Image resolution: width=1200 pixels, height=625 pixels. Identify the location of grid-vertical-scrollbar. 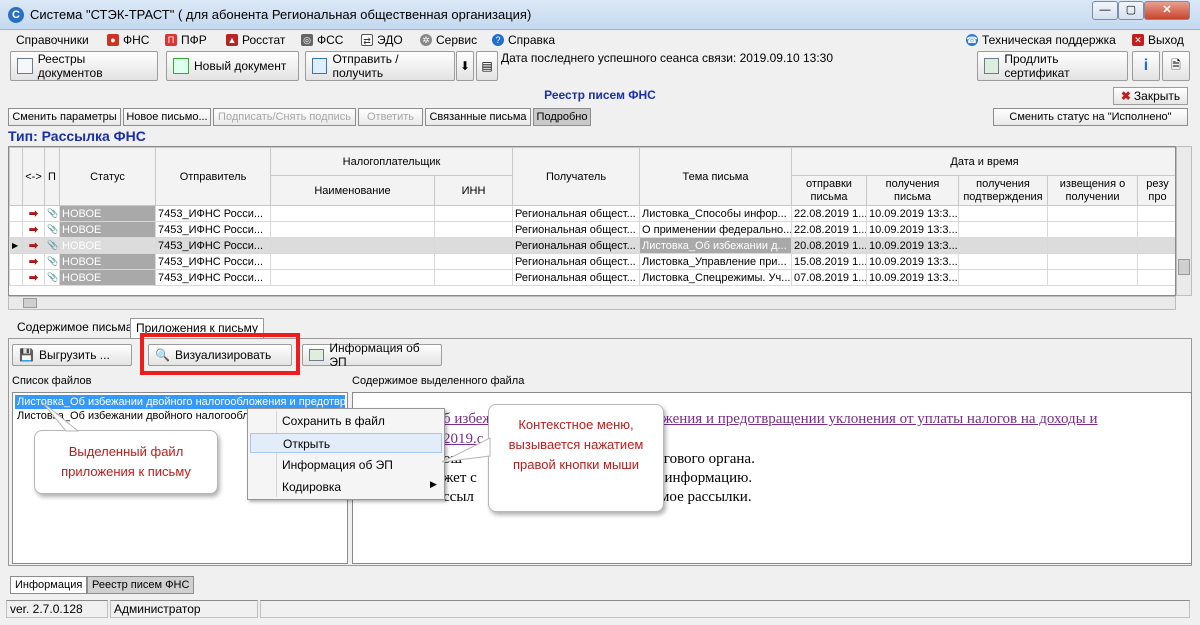
(1184, 221).